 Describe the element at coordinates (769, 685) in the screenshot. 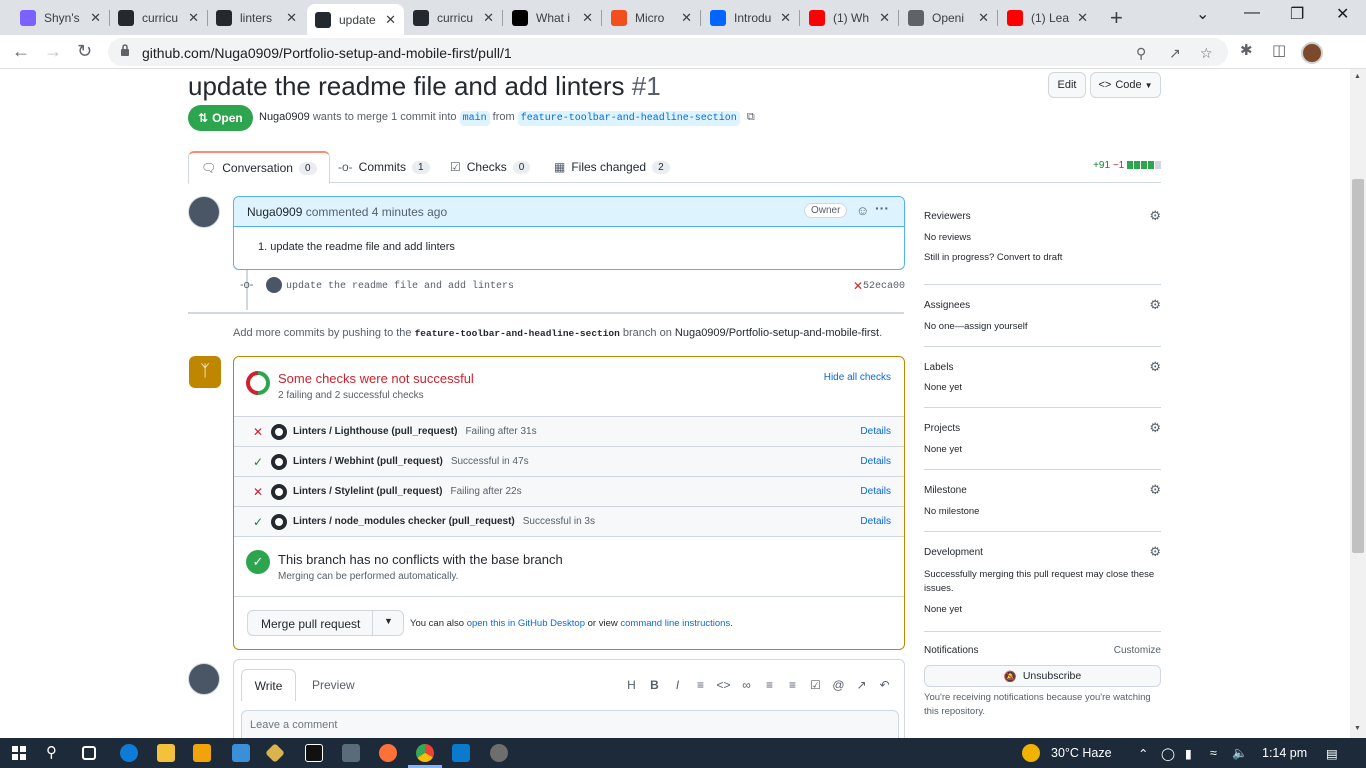

I see `bulleted-list-icon: ≡` at that location.